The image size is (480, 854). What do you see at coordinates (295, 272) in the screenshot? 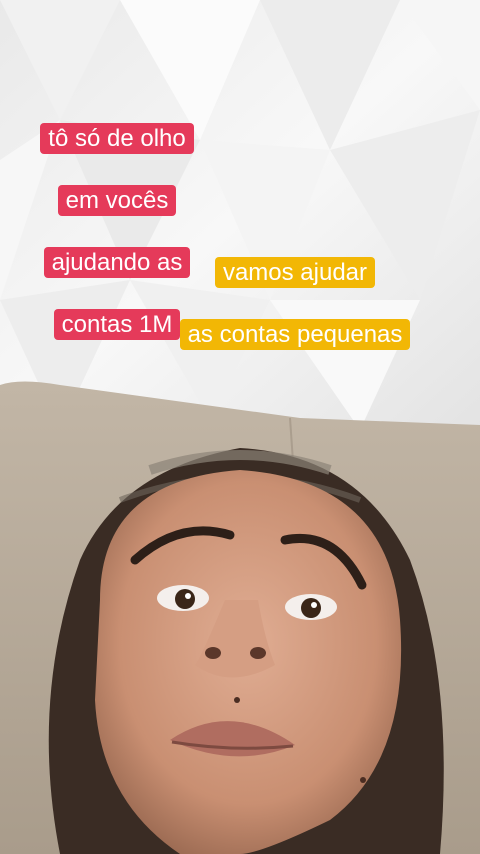
I see `caption-yellow-line-1: vamos ajudar` at bounding box center [295, 272].